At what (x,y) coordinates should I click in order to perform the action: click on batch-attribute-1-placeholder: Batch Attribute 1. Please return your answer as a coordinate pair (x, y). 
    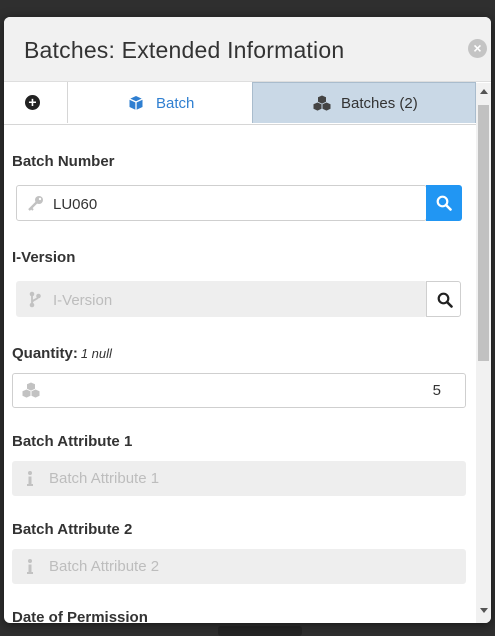
    Looking at the image, I should click on (104, 478).